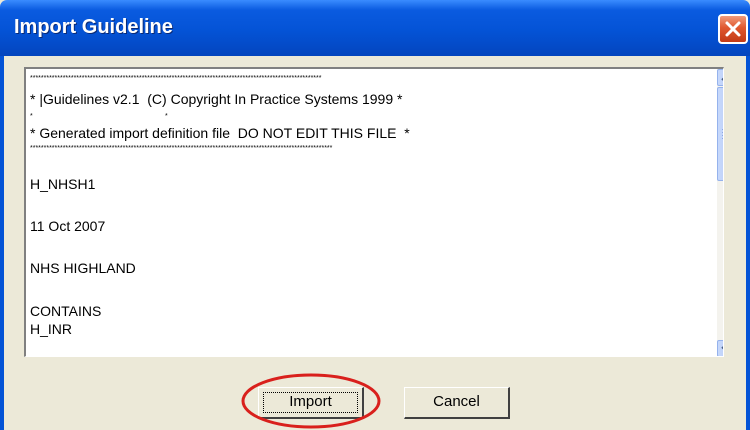  I want to click on text-line: * *, so click(99, 116).